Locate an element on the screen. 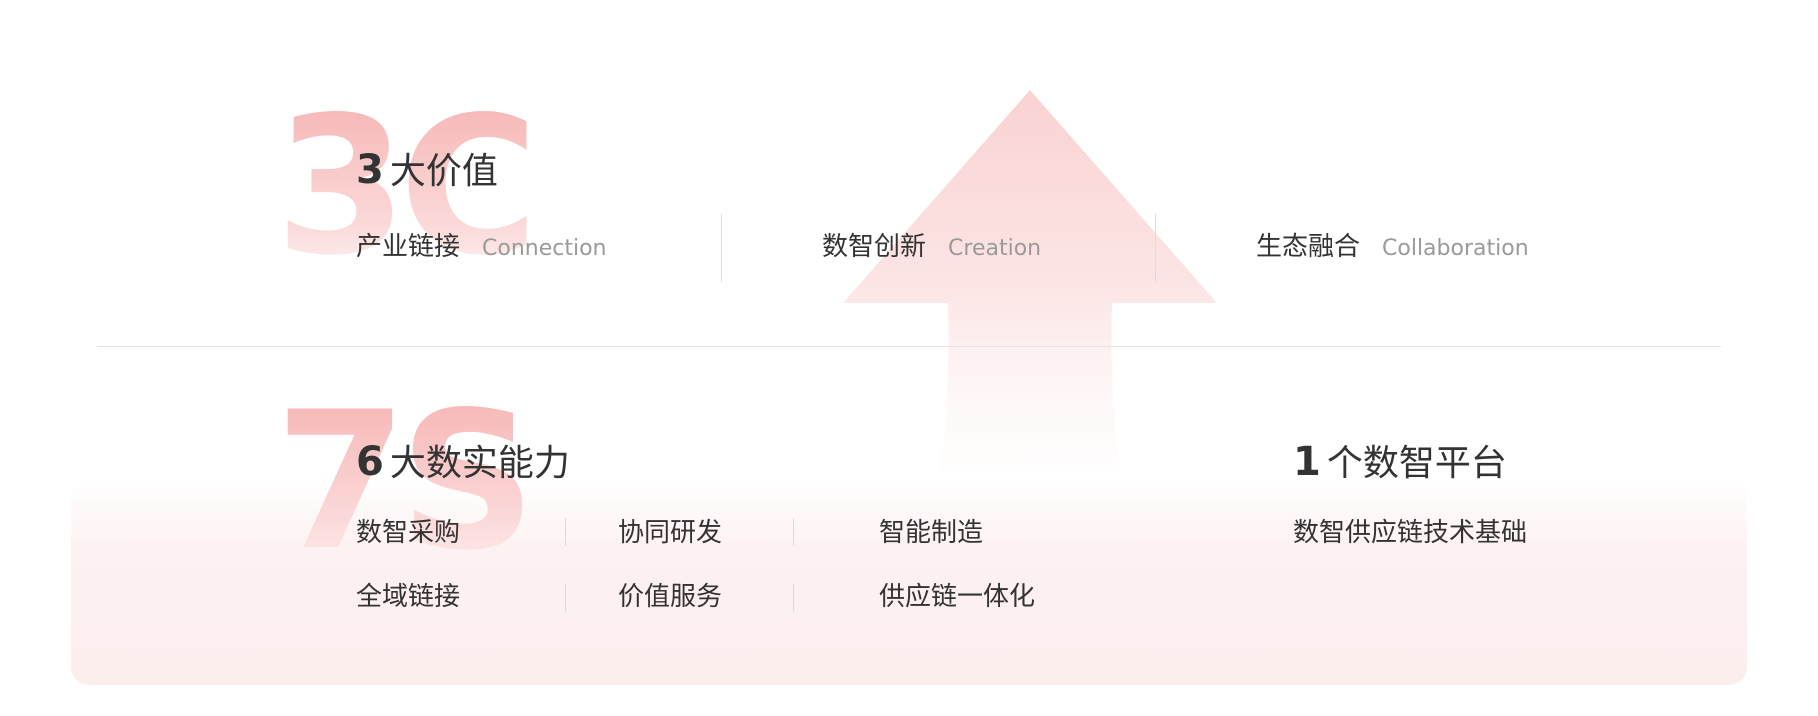 This screenshot has width=1818, height=716. value-item-cn: 数智创新 is located at coordinates (874, 247).